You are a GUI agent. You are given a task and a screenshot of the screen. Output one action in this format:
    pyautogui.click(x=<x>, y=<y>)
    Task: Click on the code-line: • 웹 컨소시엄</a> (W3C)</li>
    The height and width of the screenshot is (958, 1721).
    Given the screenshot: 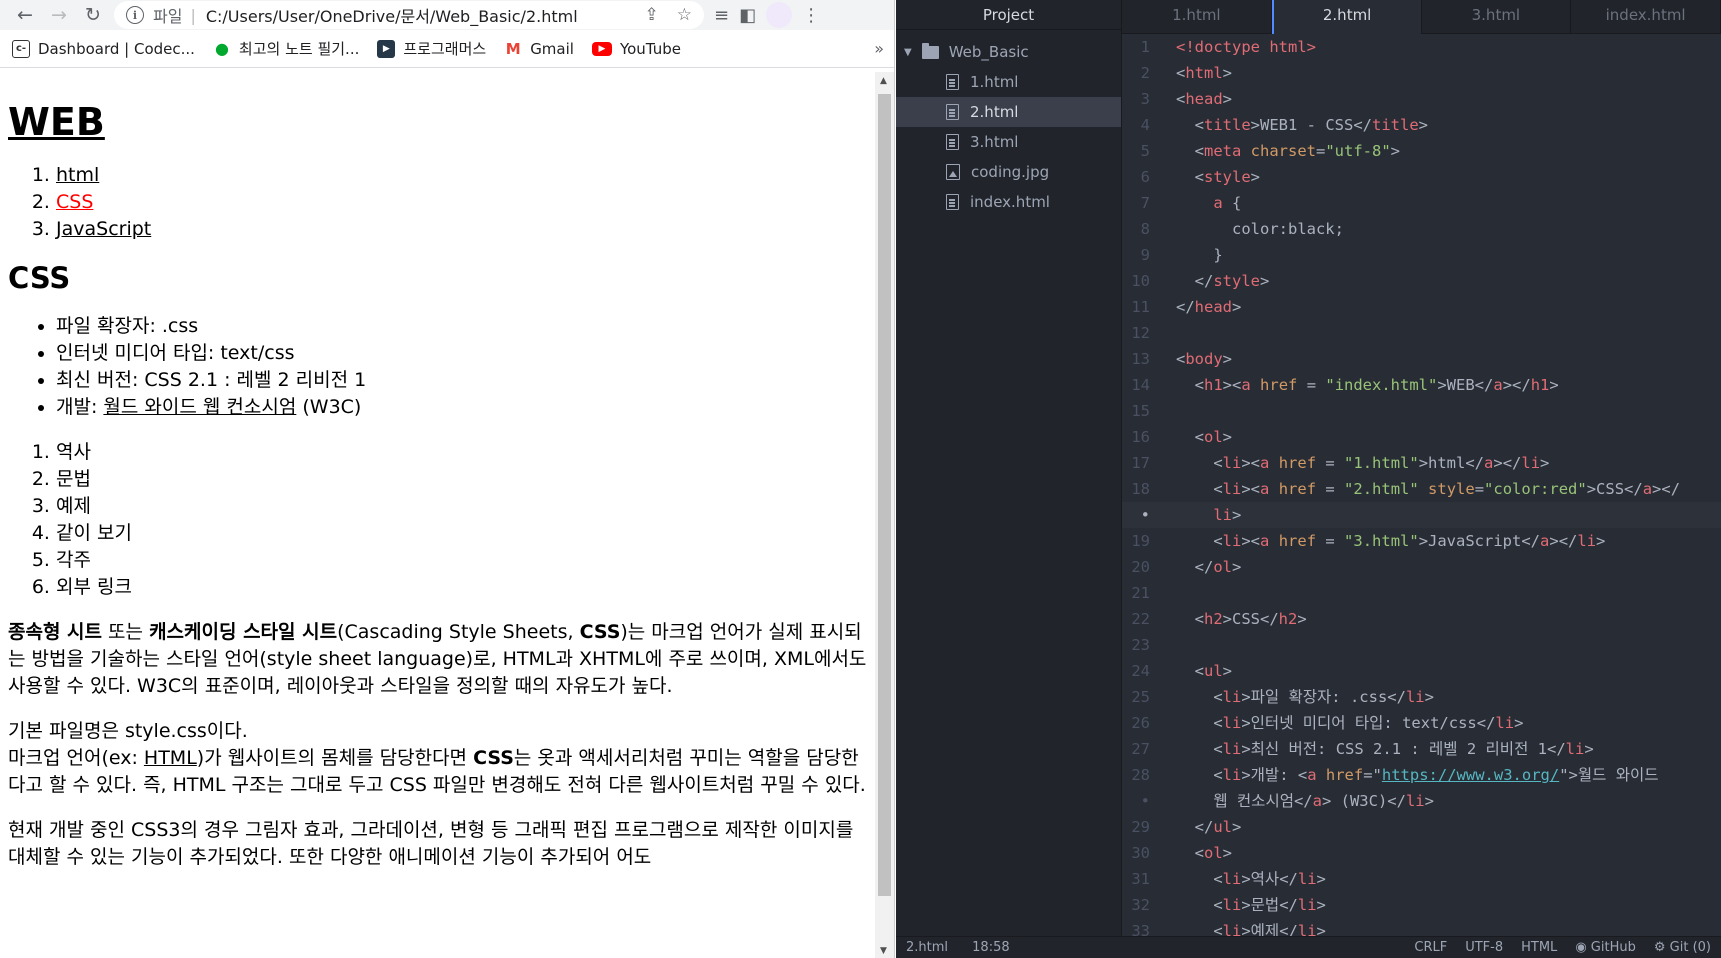 What is the action you would take?
    pyautogui.click(x=1421, y=801)
    